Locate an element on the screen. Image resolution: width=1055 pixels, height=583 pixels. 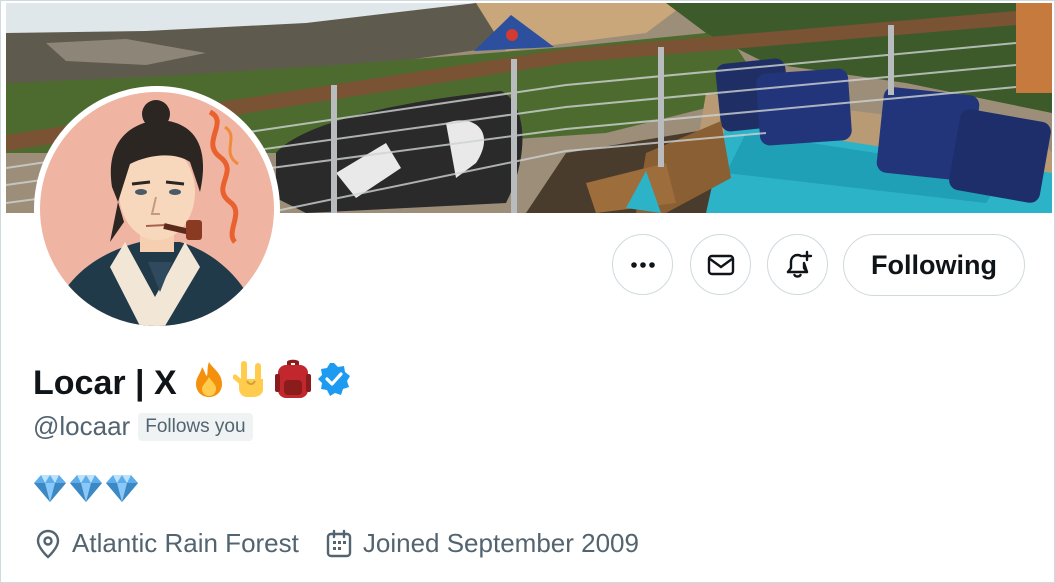
joined-date-text: Joined September 2009 is located at coordinates (500, 543).